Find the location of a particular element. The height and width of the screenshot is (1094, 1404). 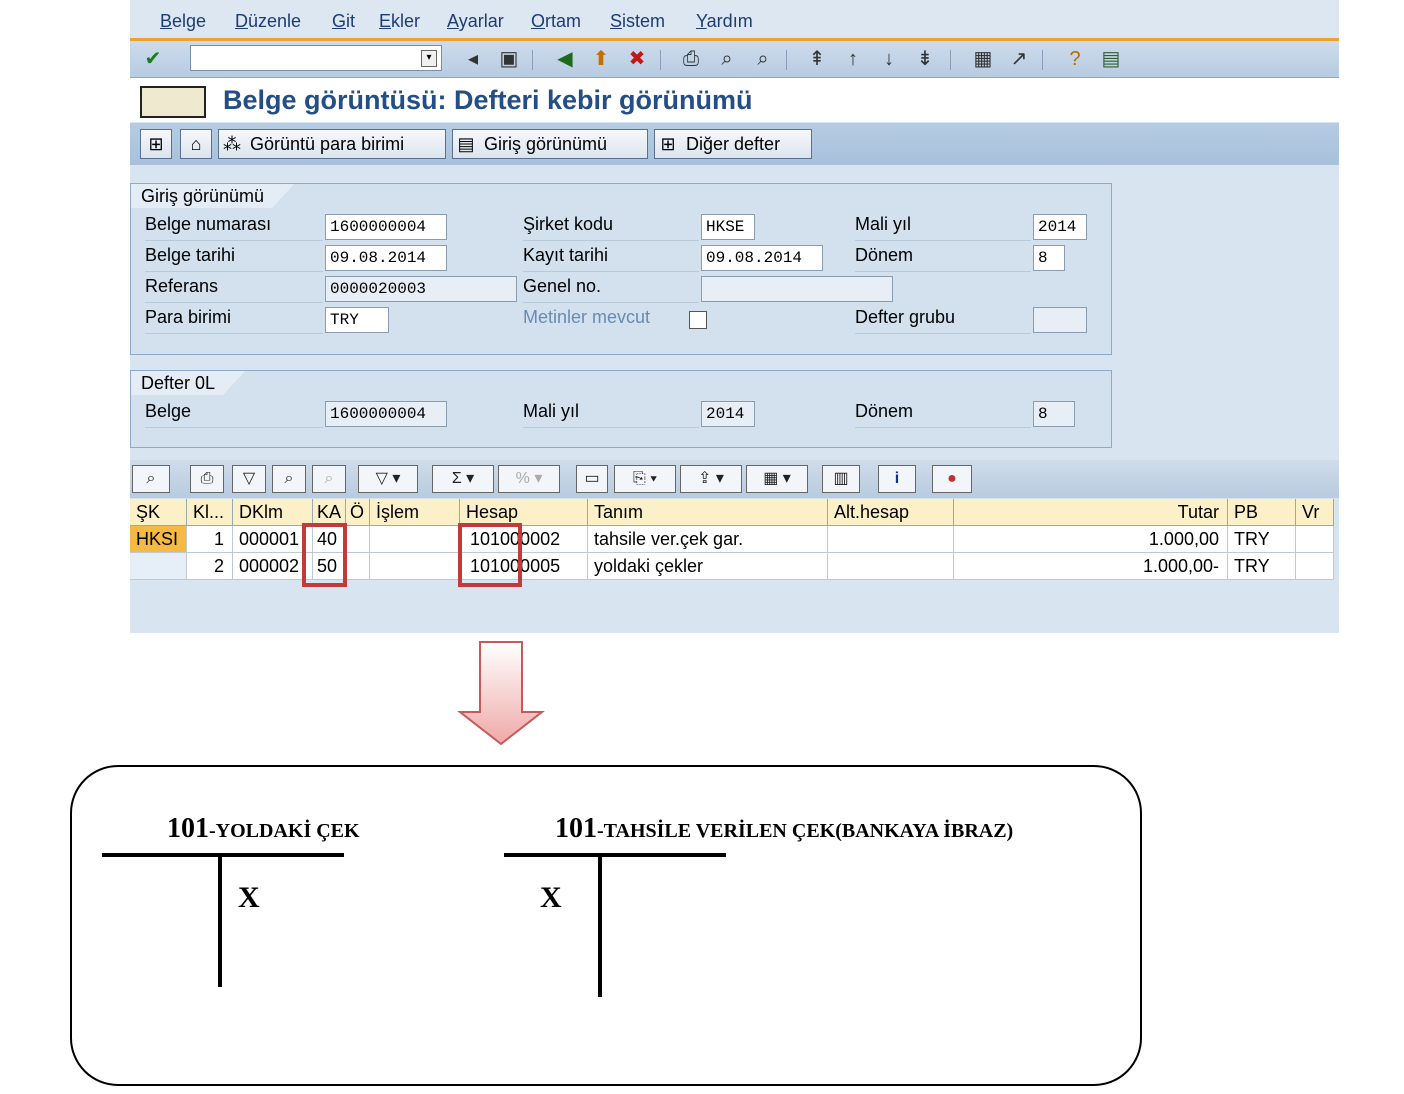

col-header: İşlem is located at coordinates (415, 512).